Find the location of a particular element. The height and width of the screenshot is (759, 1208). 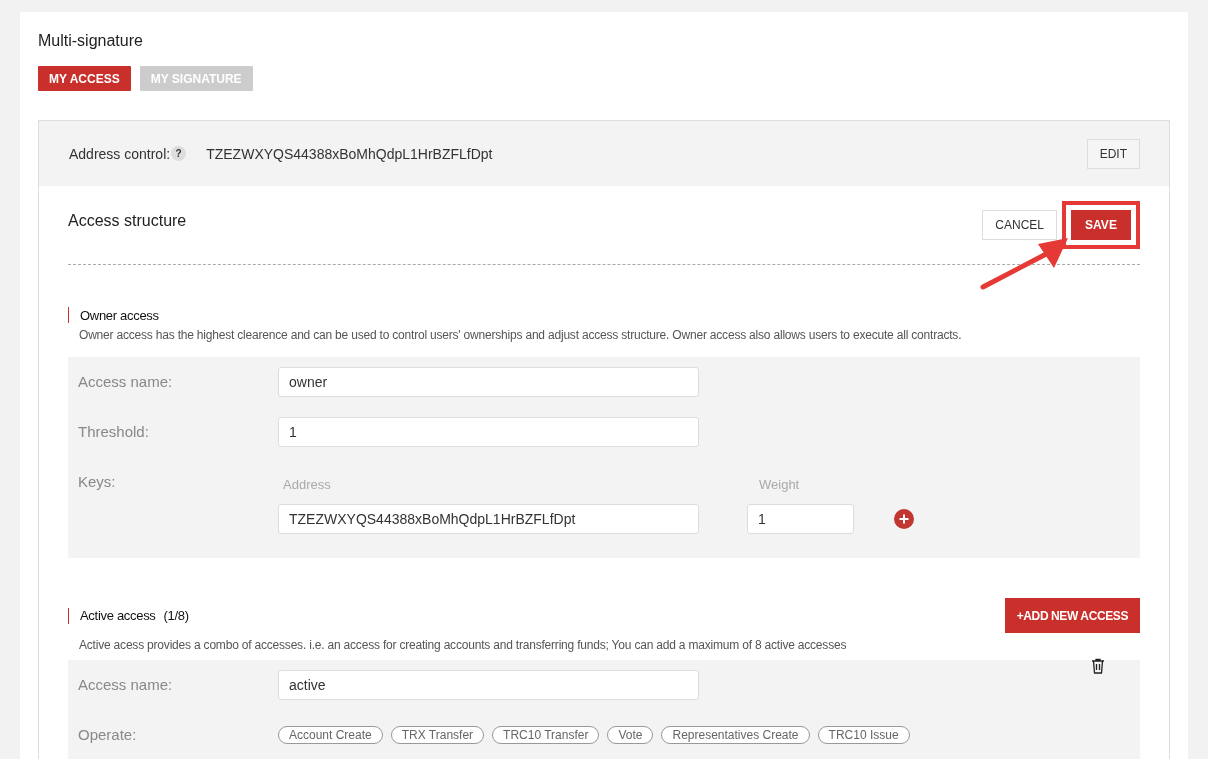

address-value: TZEZWXYQS44388xBoMhQdpL1HrBZFLfDpt is located at coordinates (349, 153).